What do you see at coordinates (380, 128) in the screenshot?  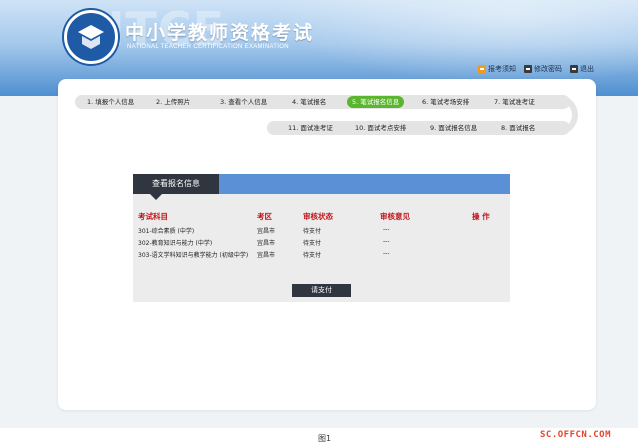 I see `step-interview-site-arrangement: 10. 面试考点安排` at bounding box center [380, 128].